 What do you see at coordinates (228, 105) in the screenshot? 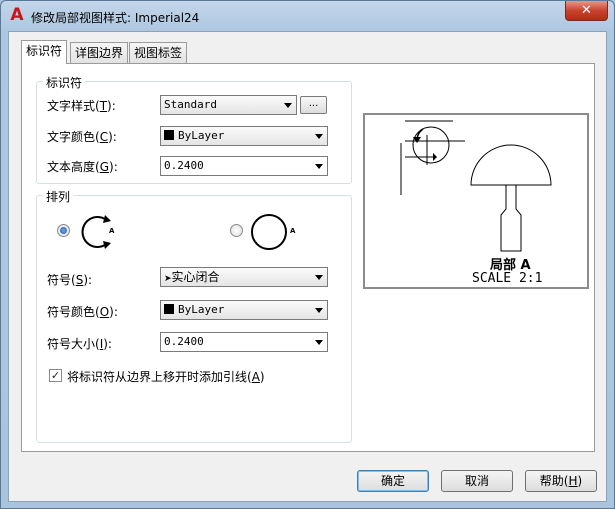
I see `text-style-select: Standard` at bounding box center [228, 105].